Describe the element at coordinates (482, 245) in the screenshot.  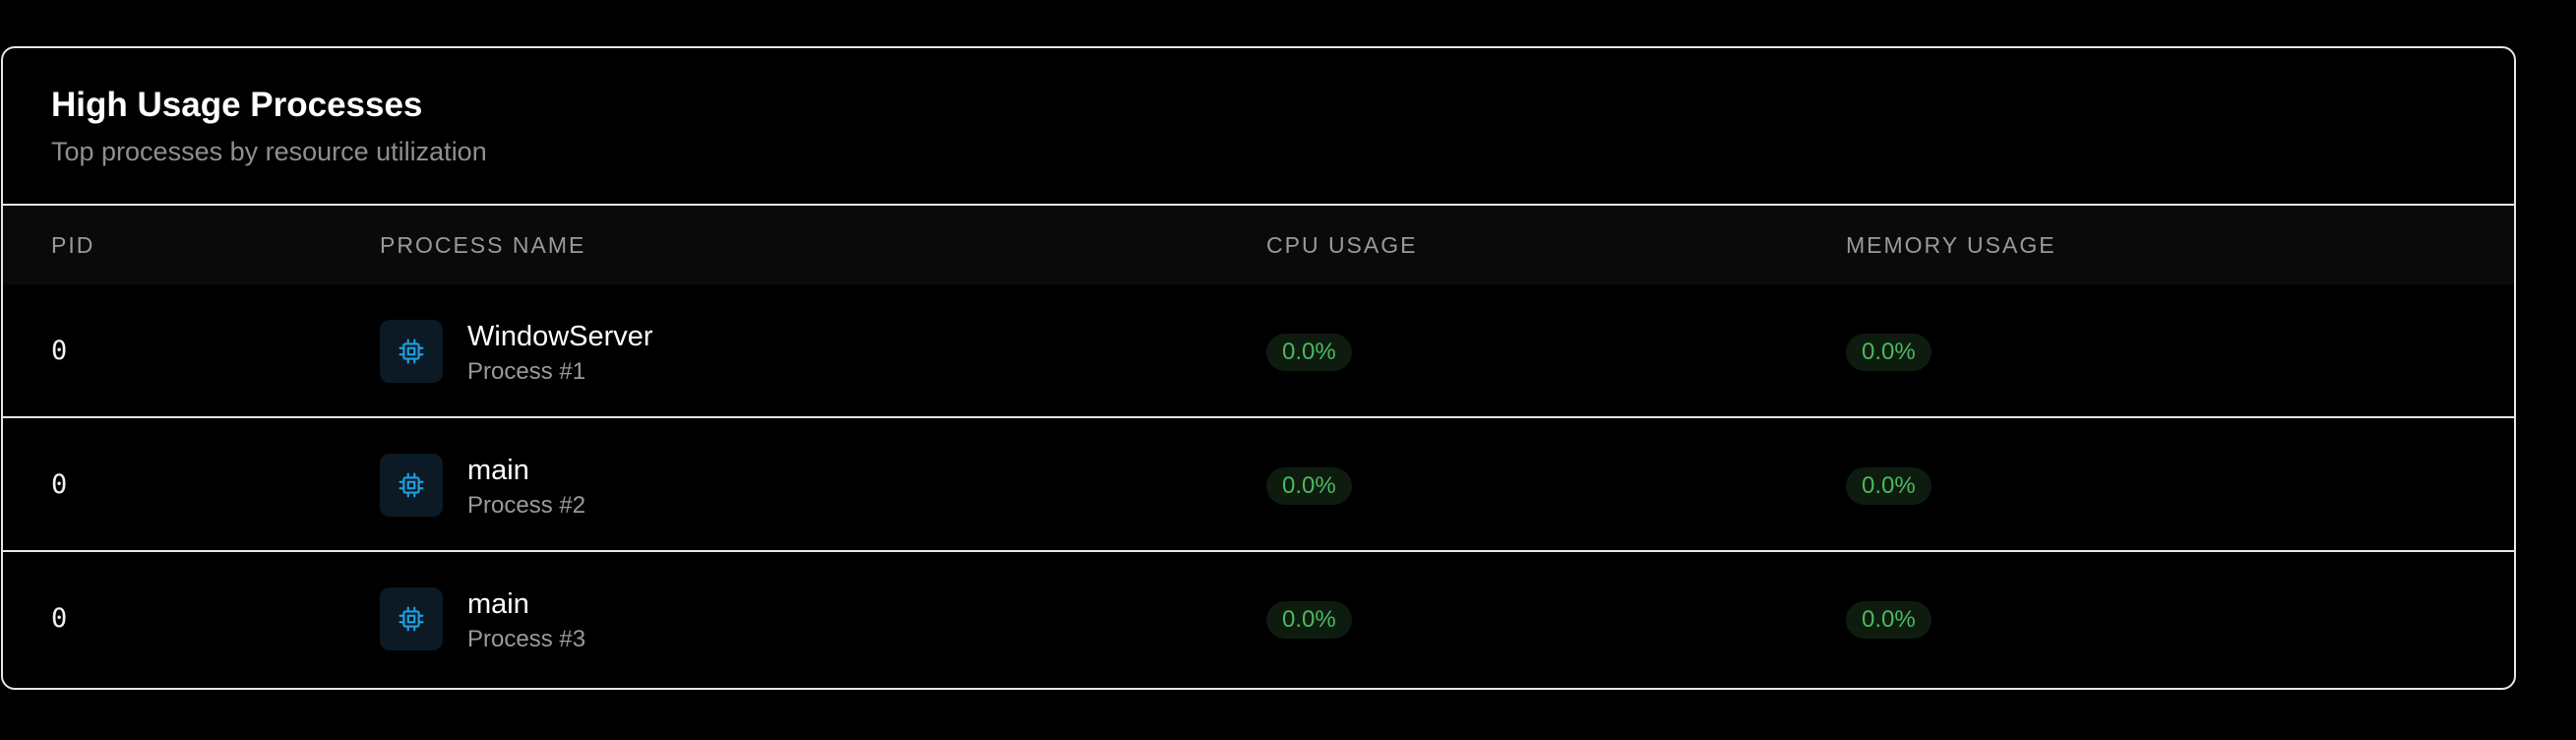
I see `column-header-process-name: PROCESS NAME` at that location.